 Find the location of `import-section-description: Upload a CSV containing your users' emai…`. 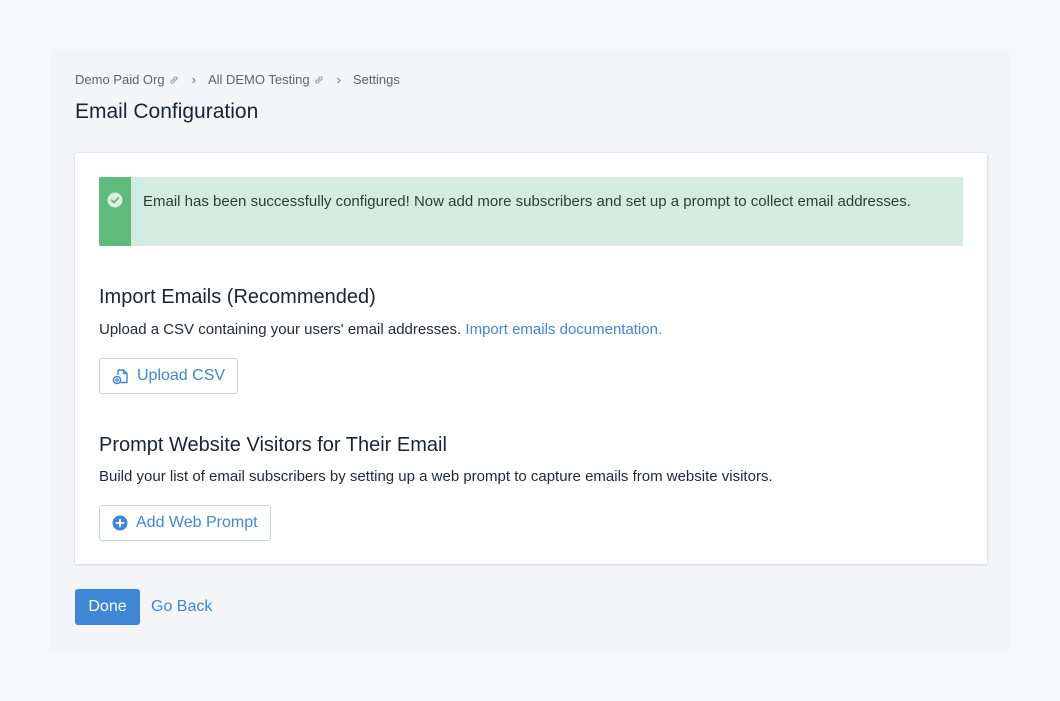

import-section-description: Upload a CSV containing your users' emai… is located at coordinates (380, 329).